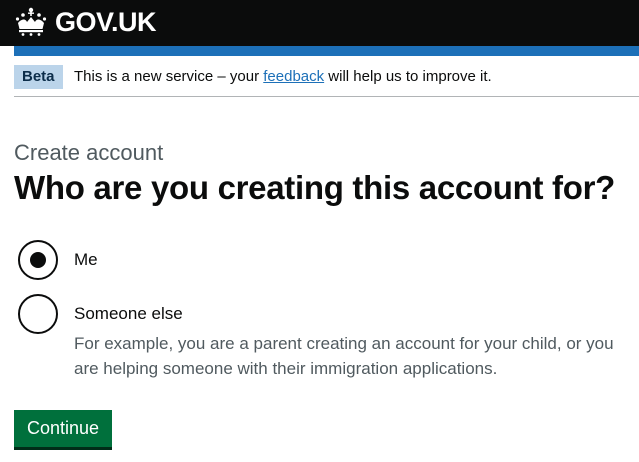 This screenshot has width=639, height=462. Describe the element at coordinates (38, 77) in the screenshot. I see `beta-tag: Beta` at that location.